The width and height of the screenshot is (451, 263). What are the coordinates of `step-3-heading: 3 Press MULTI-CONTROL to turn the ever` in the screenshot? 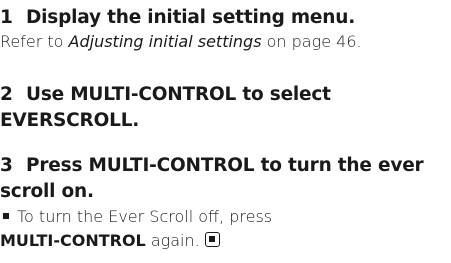 It's located at (212, 166).